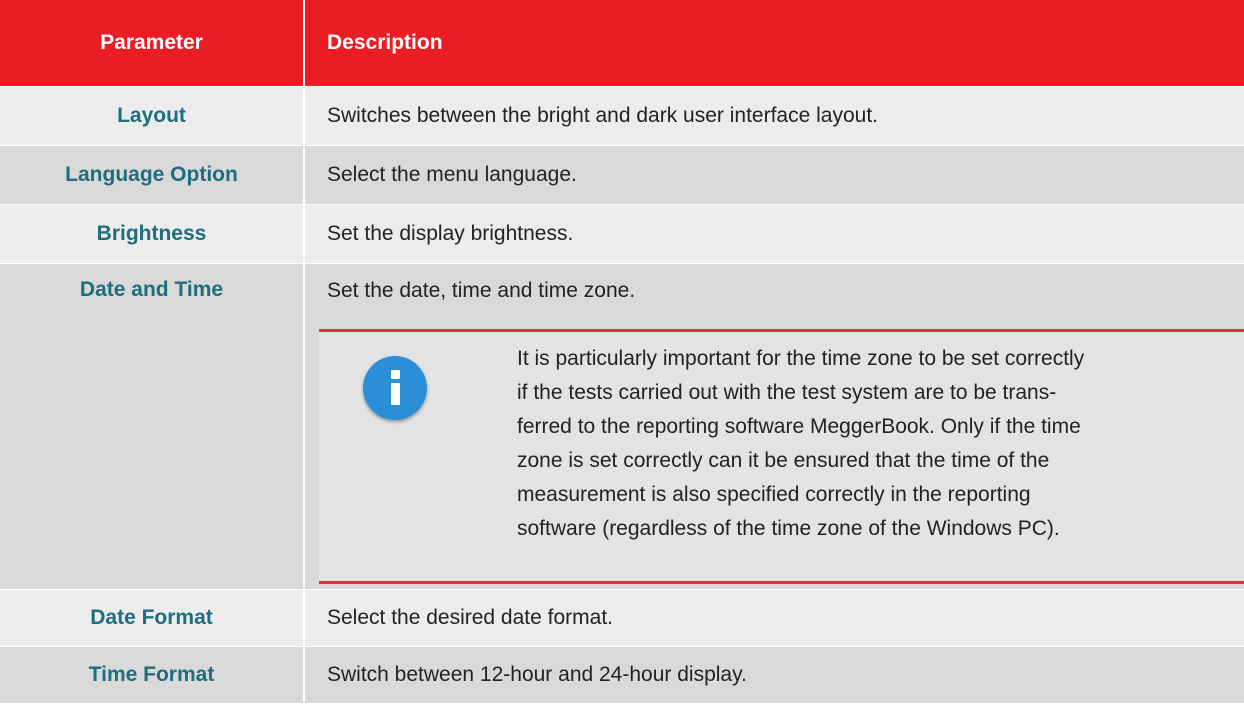 This screenshot has height=704, width=1244. What do you see at coordinates (452, 174) in the screenshot?
I see `row-description: Select the menu language.` at bounding box center [452, 174].